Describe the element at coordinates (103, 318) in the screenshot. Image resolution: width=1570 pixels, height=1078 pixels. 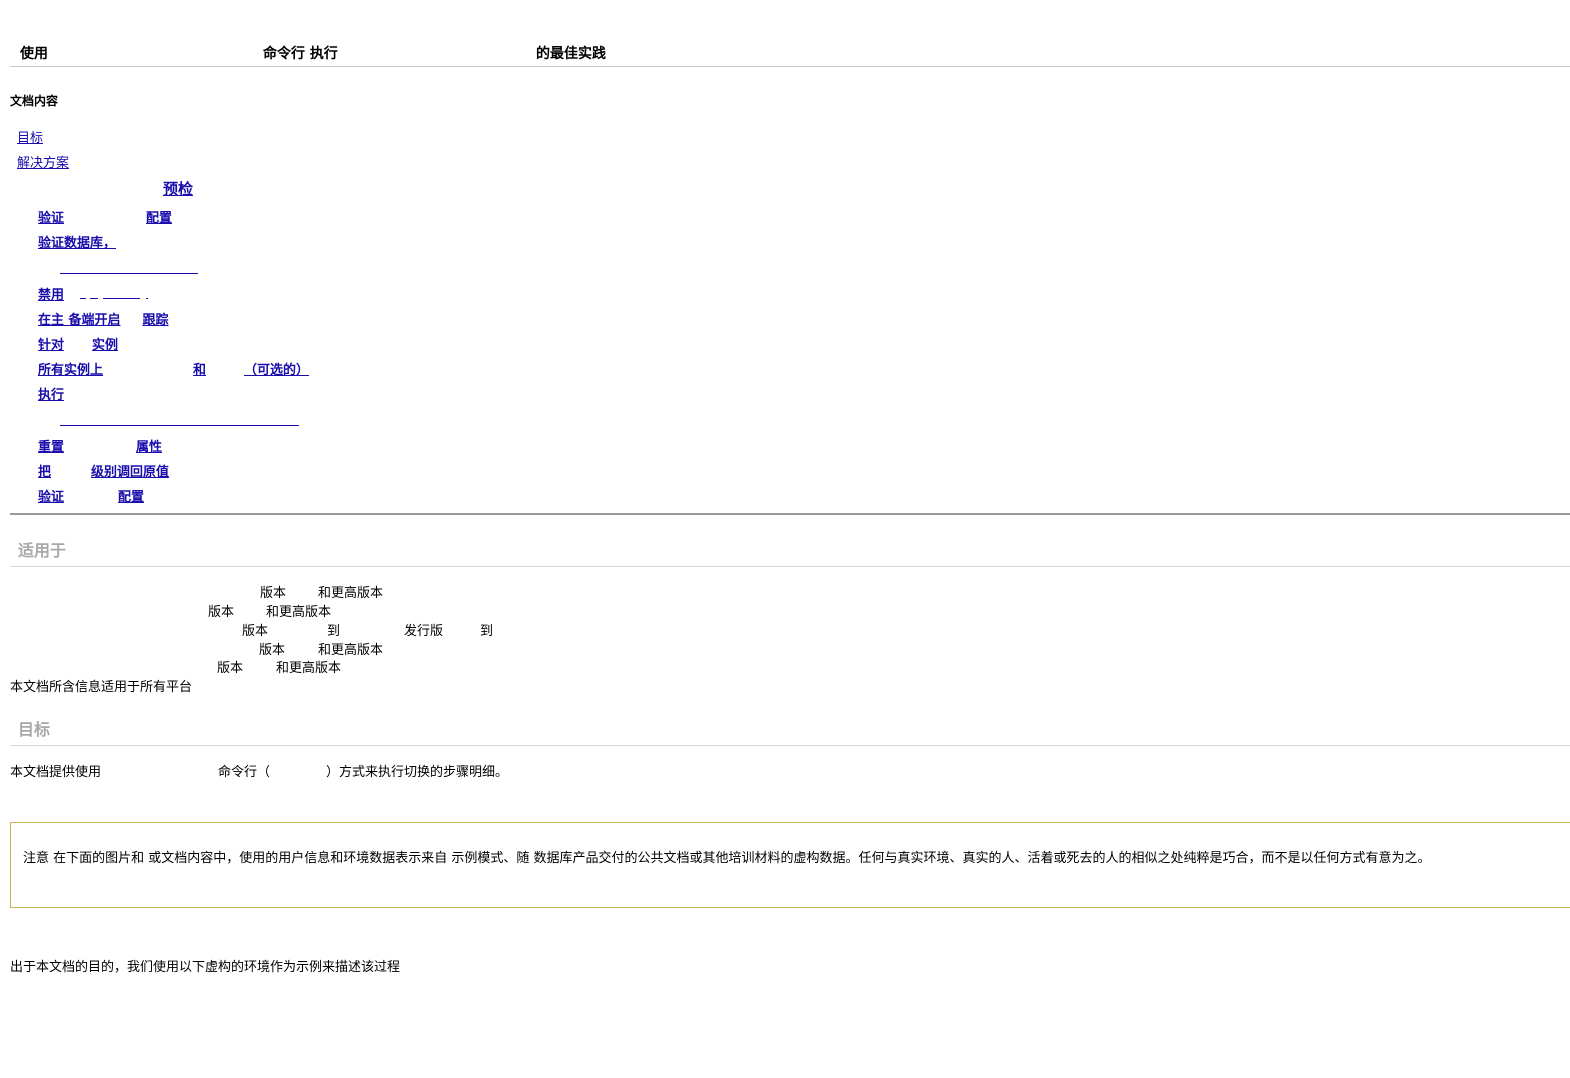
I see `toc-link-enable-trace: 在主 备端开启 跟踪` at that location.